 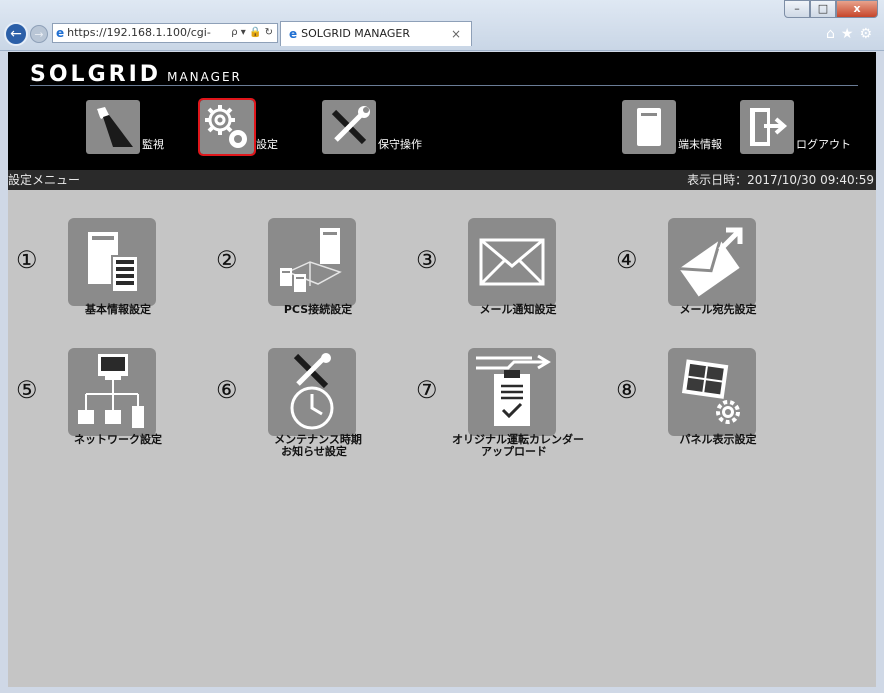 What do you see at coordinates (227, 127) in the screenshot?
I see `gear-icon` at bounding box center [227, 127].